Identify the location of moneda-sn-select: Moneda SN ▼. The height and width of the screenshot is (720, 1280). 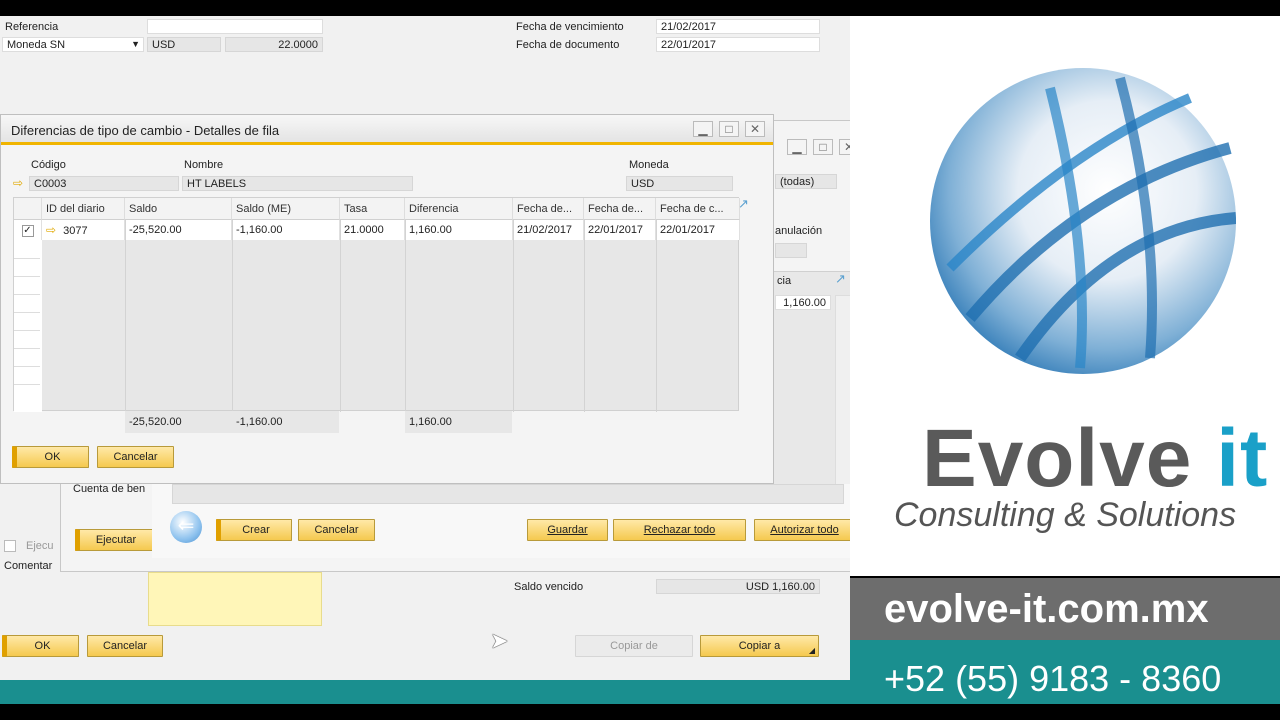
(73, 44).